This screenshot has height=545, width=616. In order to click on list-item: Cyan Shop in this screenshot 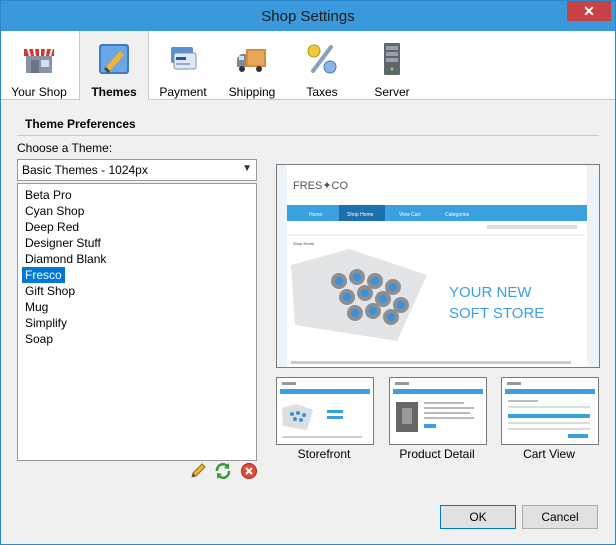, I will do `click(54, 211)`.